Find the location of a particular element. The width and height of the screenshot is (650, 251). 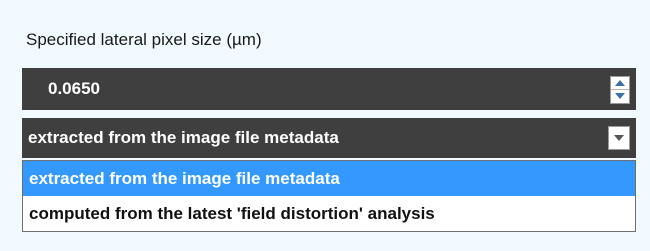

spin-buttons is located at coordinates (620, 90).